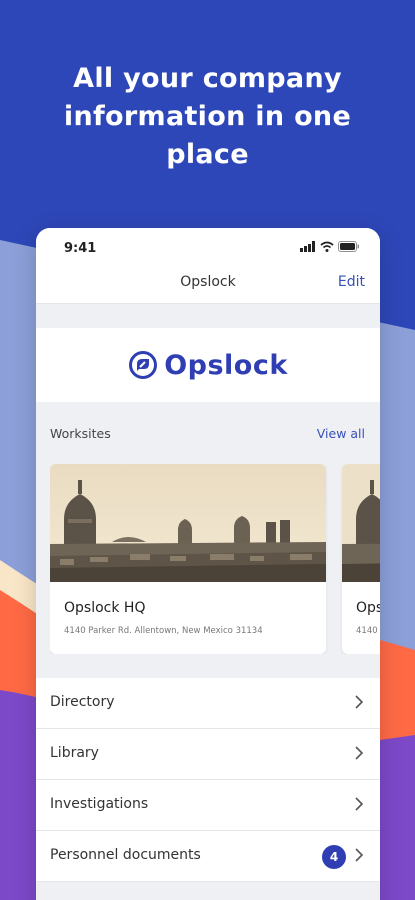 This screenshot has height=900, width=415. What do you see at coordinates (99, 804) in the screenshot?
I see `menu-item-label: Investigations` at bounding box center [99, 804].